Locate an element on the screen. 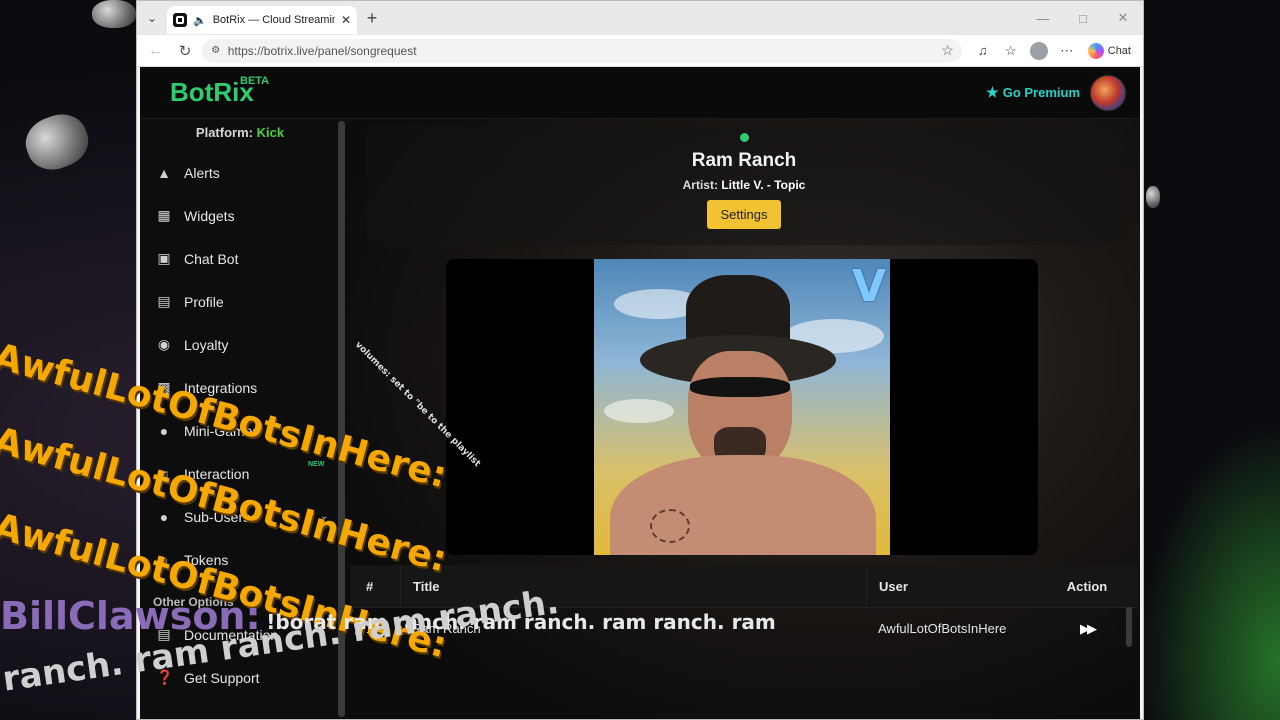  sidebar-item-profile: ▤ Profile is located at coordinates (240, 301).